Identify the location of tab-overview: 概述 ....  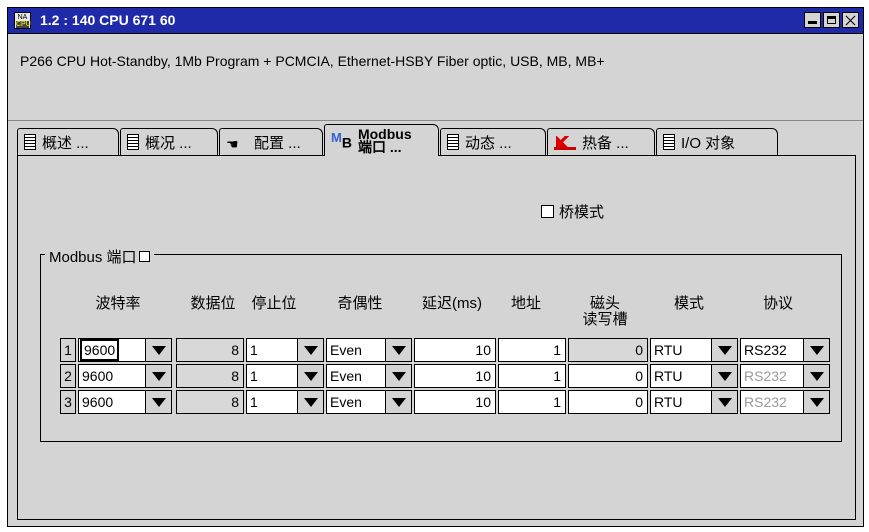
(68, 141).